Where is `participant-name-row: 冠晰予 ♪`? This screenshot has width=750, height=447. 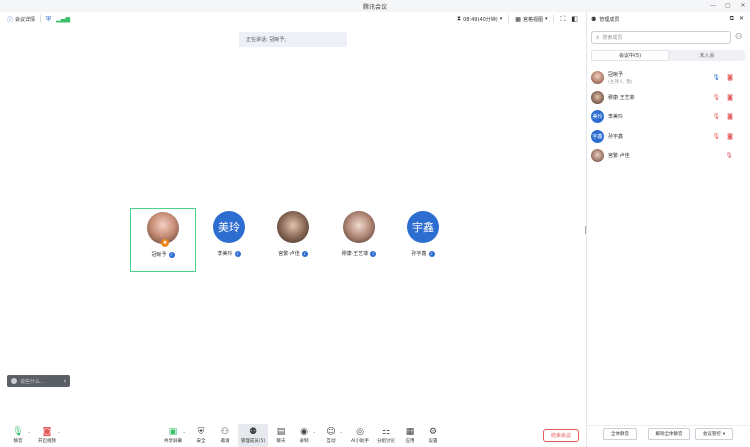
participant-name-row: 冠晰予 ♪ is located at coordinates (163, 254).